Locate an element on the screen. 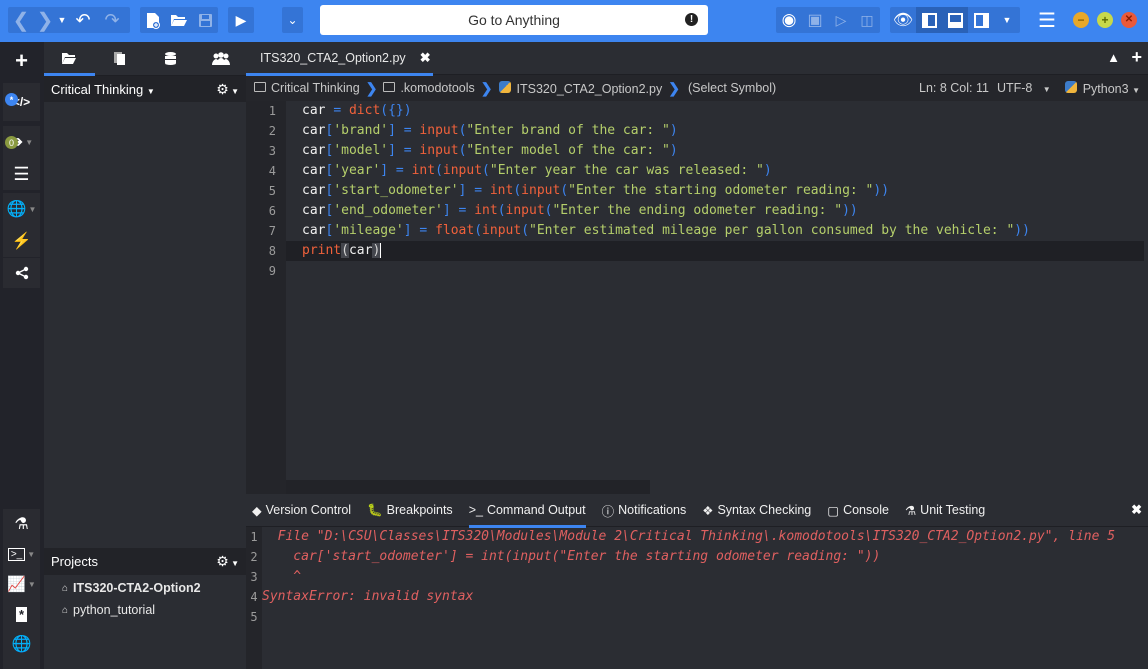  code-token: = is located at coordinates (341, 110).